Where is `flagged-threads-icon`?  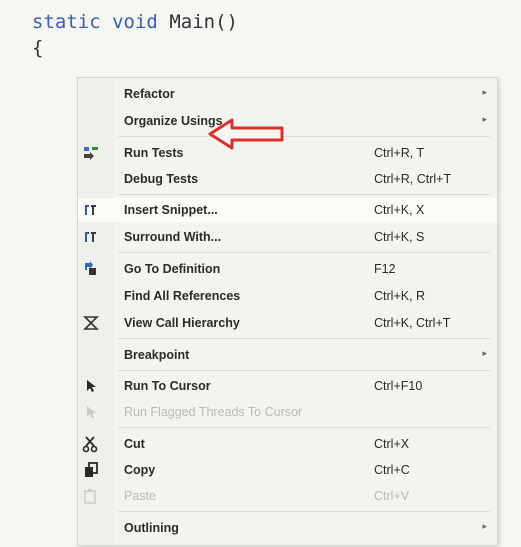 flagged-threads-icon is located at coordinates (91, 412).